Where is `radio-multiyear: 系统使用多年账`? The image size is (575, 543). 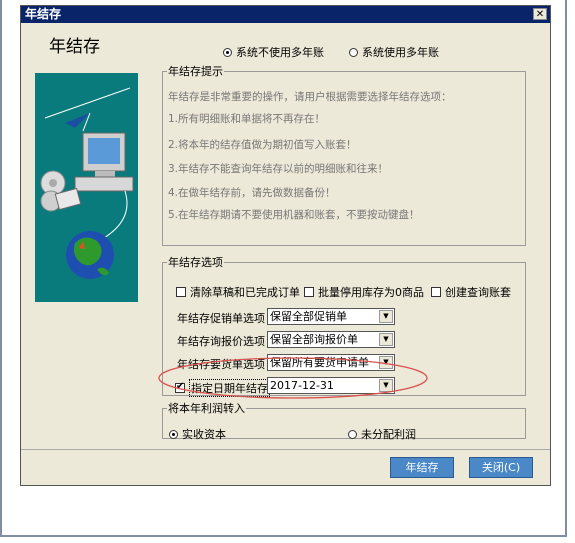
radio-multiyear: 系统使用多年账 is located at coordinates (394, 52).